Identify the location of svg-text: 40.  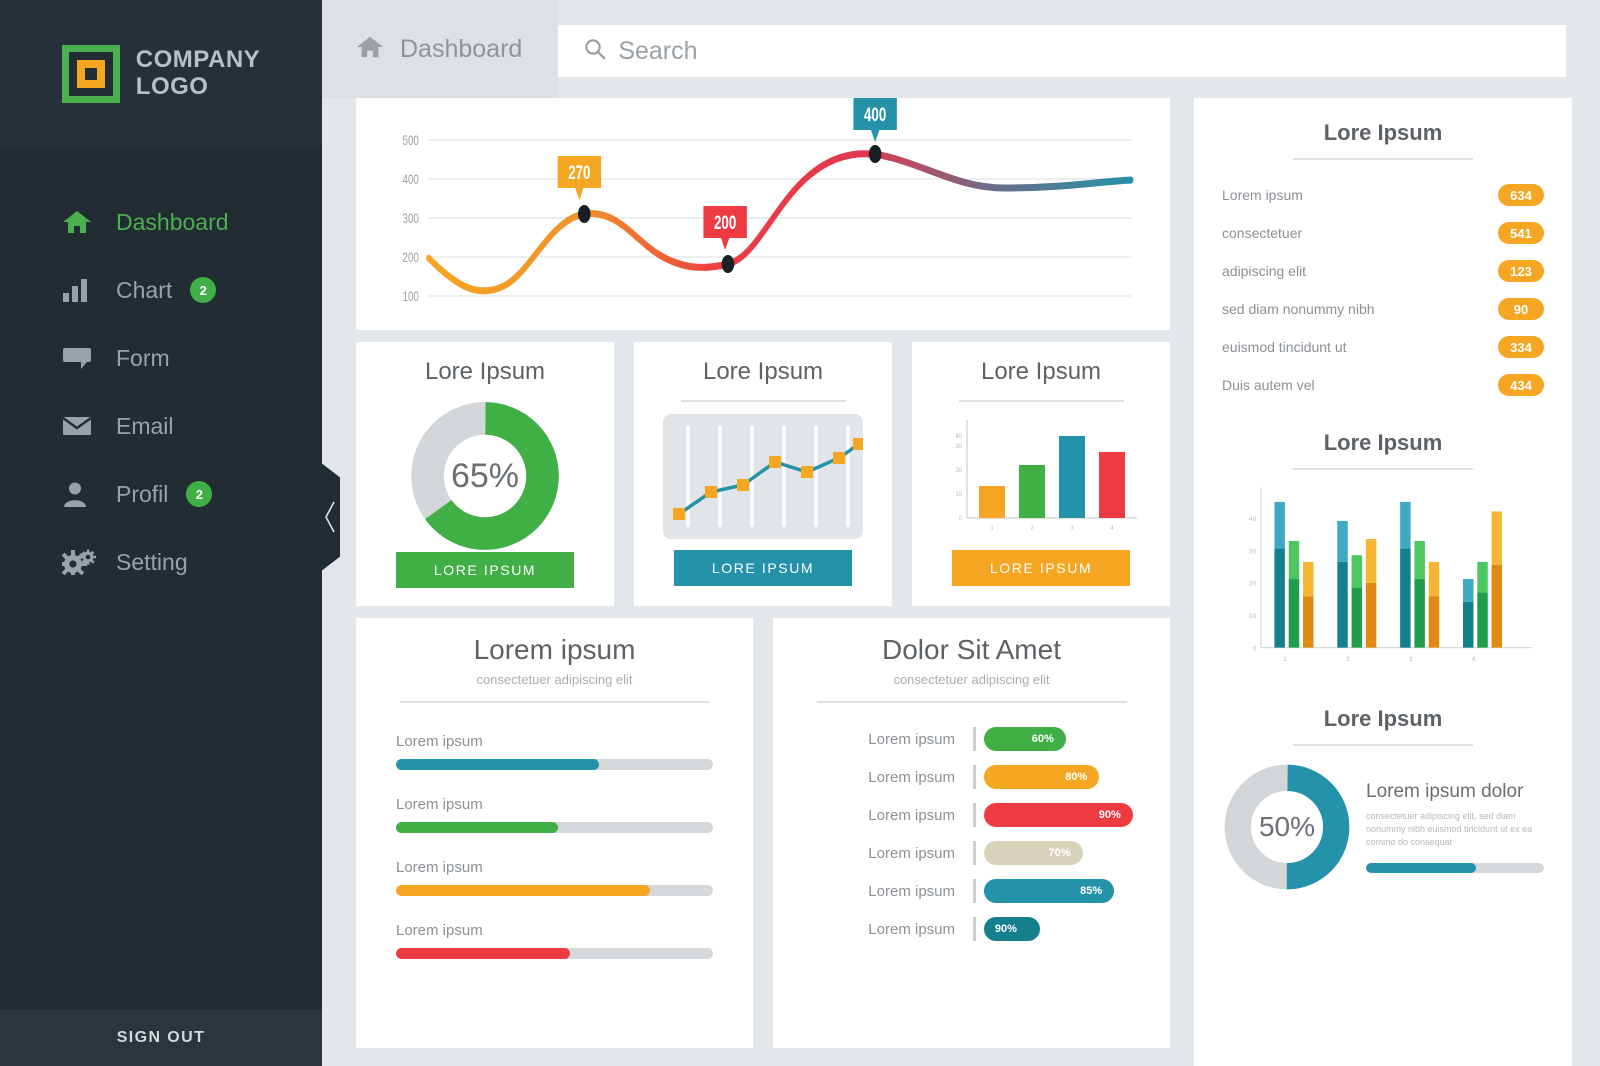
(1253, 519).